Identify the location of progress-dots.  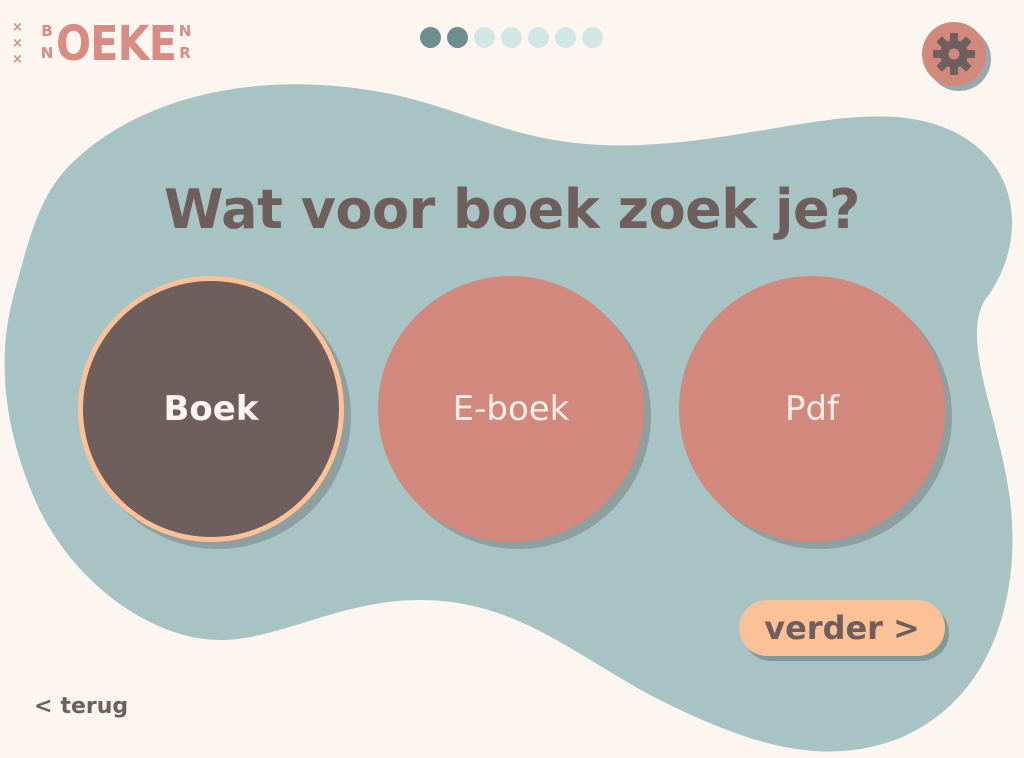
(511, 38).